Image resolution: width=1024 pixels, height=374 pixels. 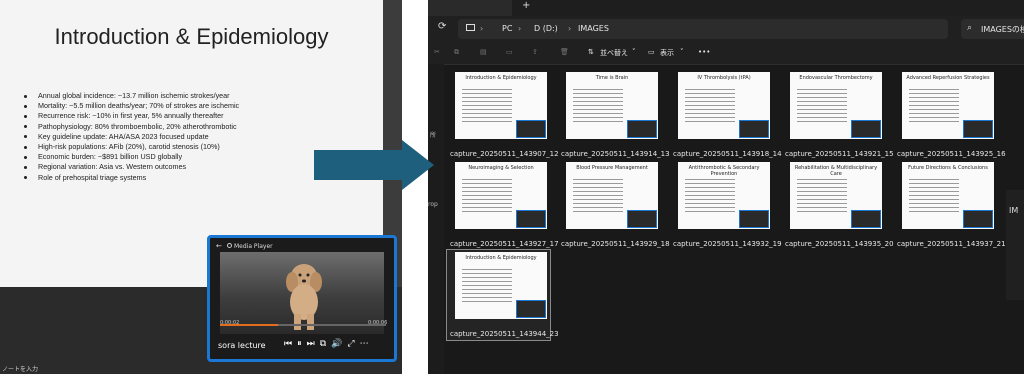 I want to click on file-thumbnail: IV Thrombolysis (tPA), so click(x=724, y=105).